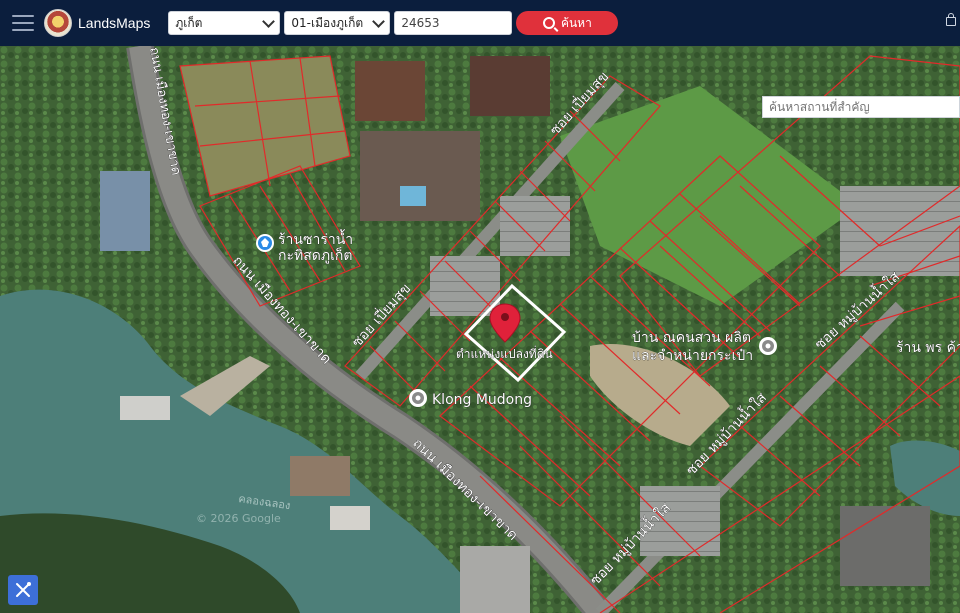  What do you see at coordinates (548, 23) in the screenshot?
I see `search-icon` at bounding box center [548, 23].